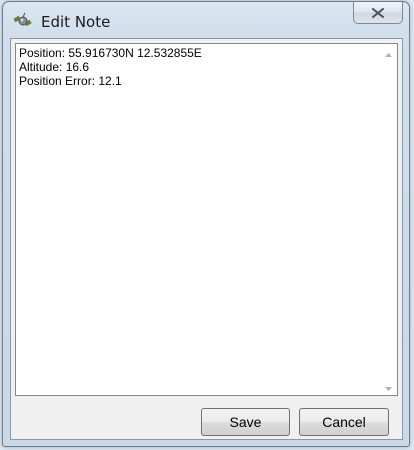 The height and width of the screenshot is (450, 414). What do you see at coordinates (245, 422) in the screenshot?
I see `save-button: Save` at bounding box center [245, 422].